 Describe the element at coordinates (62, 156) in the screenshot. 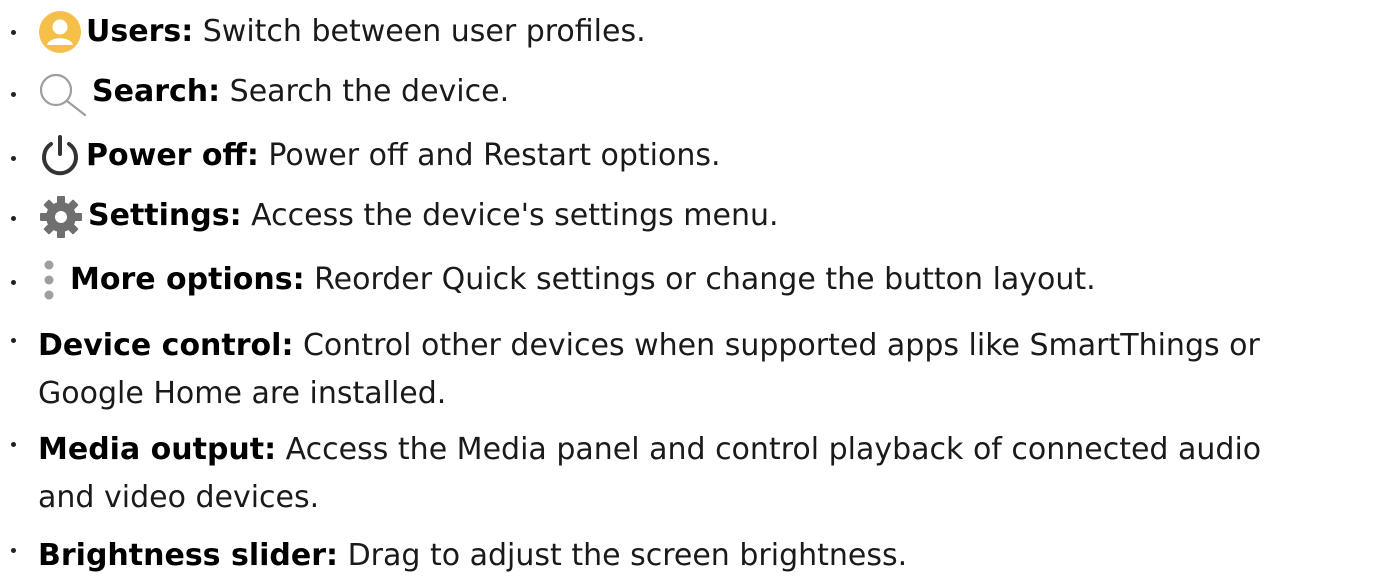

I see `power-icon` at that location.